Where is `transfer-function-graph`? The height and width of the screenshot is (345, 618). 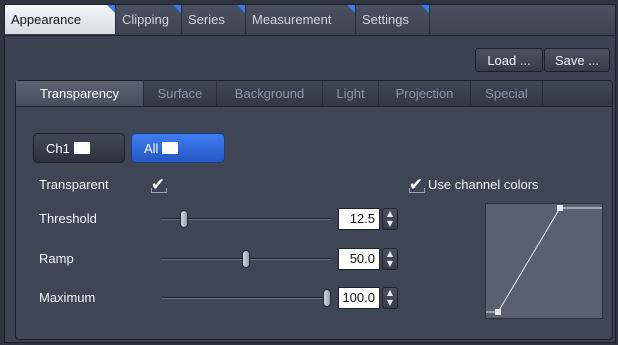 transfer-function-graph is located at coordinates (544, 261).